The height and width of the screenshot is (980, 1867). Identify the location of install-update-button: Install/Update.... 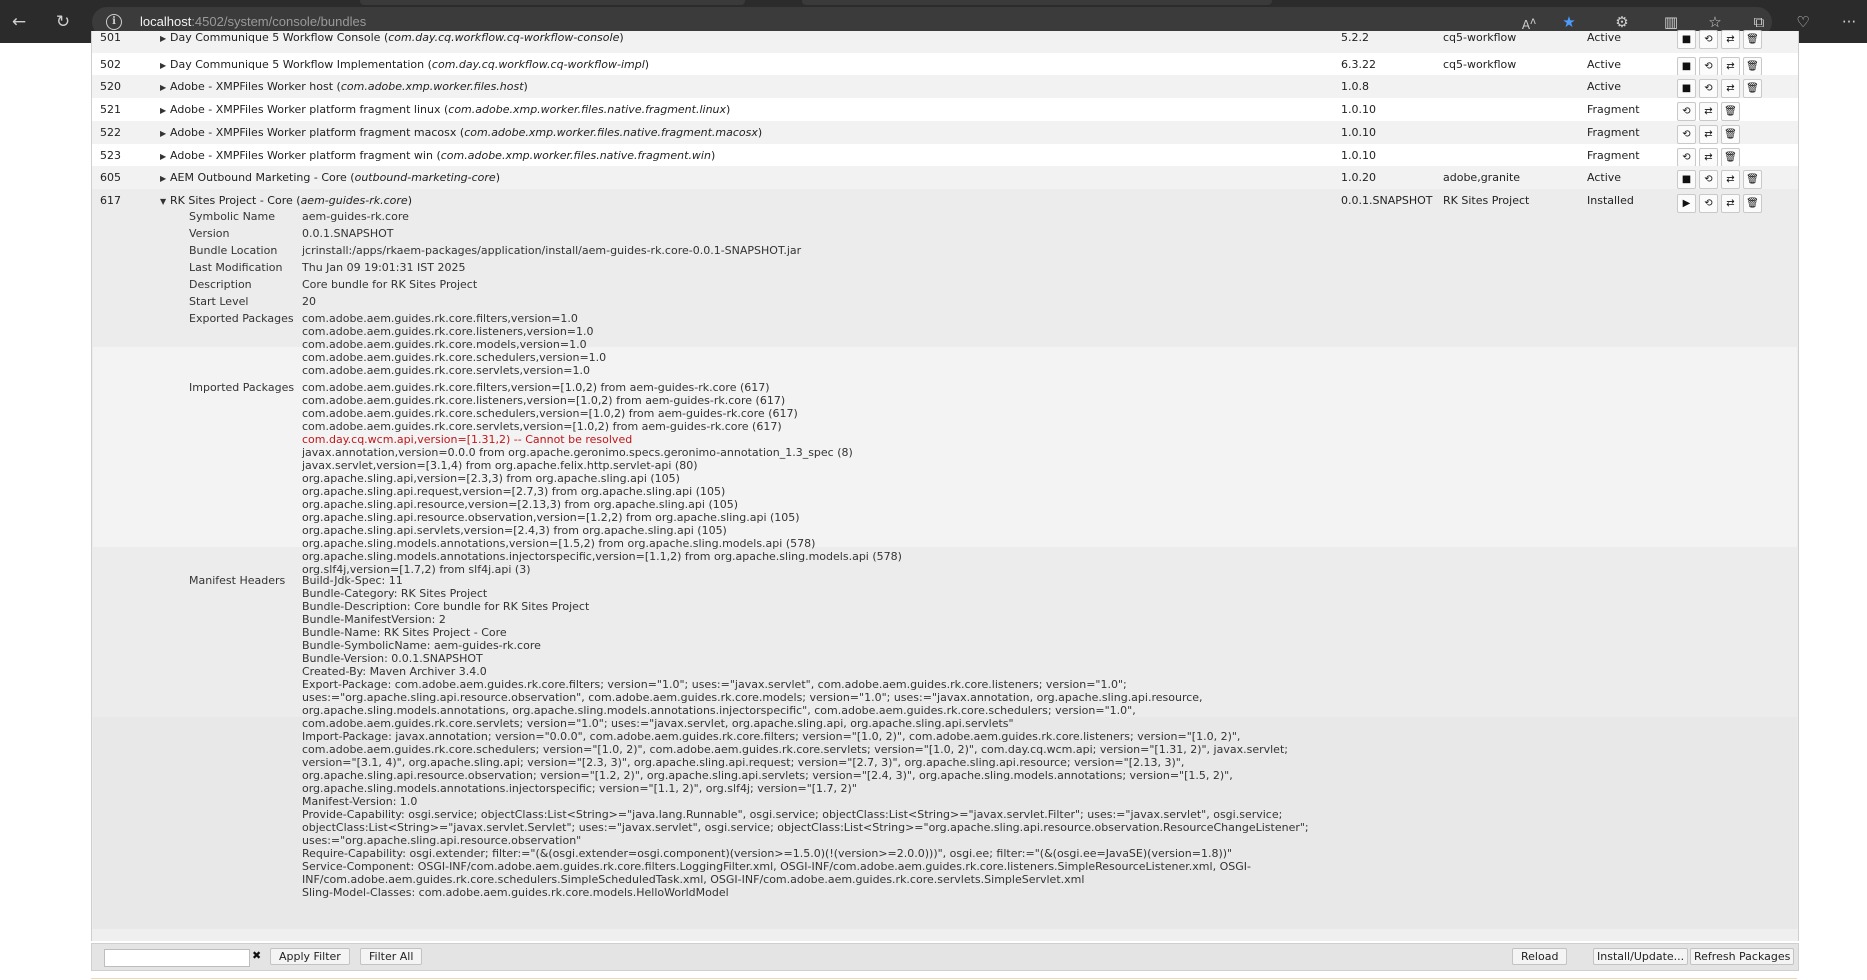
(1641, 956).